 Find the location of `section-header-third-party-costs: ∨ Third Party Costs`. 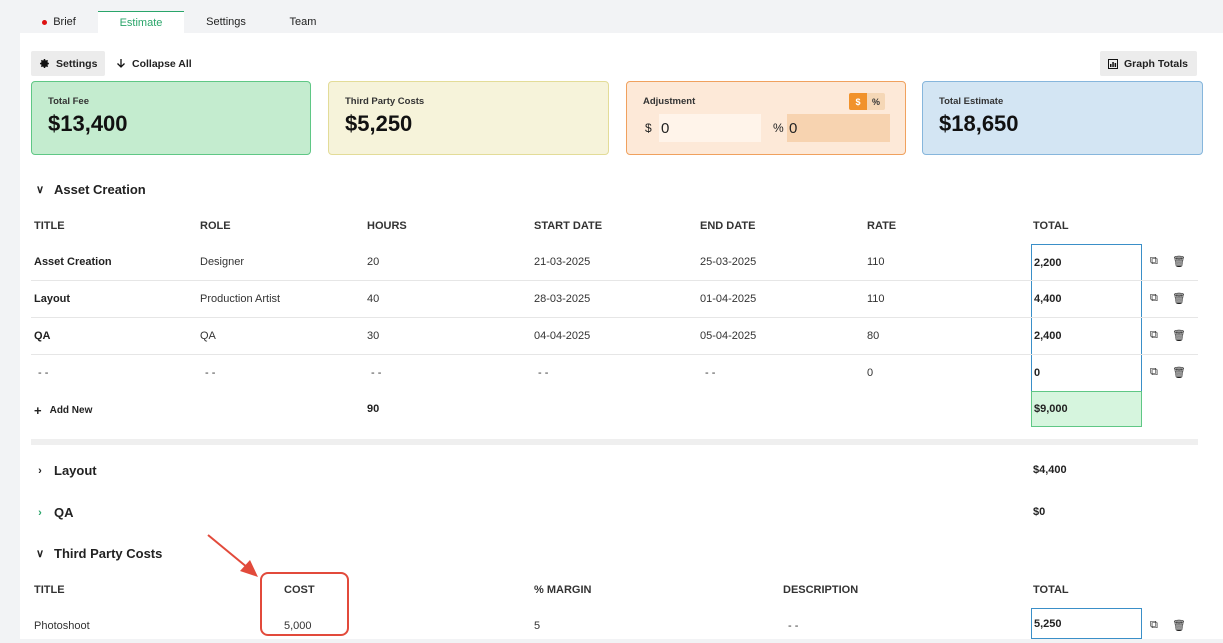

section-header-third-party-costs: ∨ Third Party Costs is located at coordinates (98, 553).